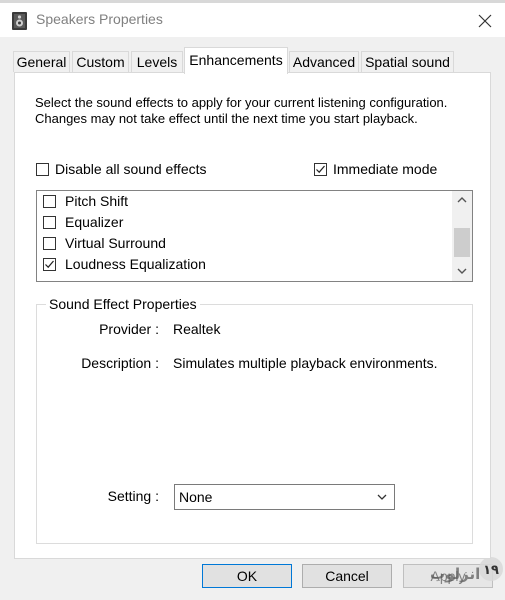 The height and width of the screenshot is (600, 505). Describe the element at coordinates (197, 329) in the screenshot. I see `provider-value: Realtek` at that location.